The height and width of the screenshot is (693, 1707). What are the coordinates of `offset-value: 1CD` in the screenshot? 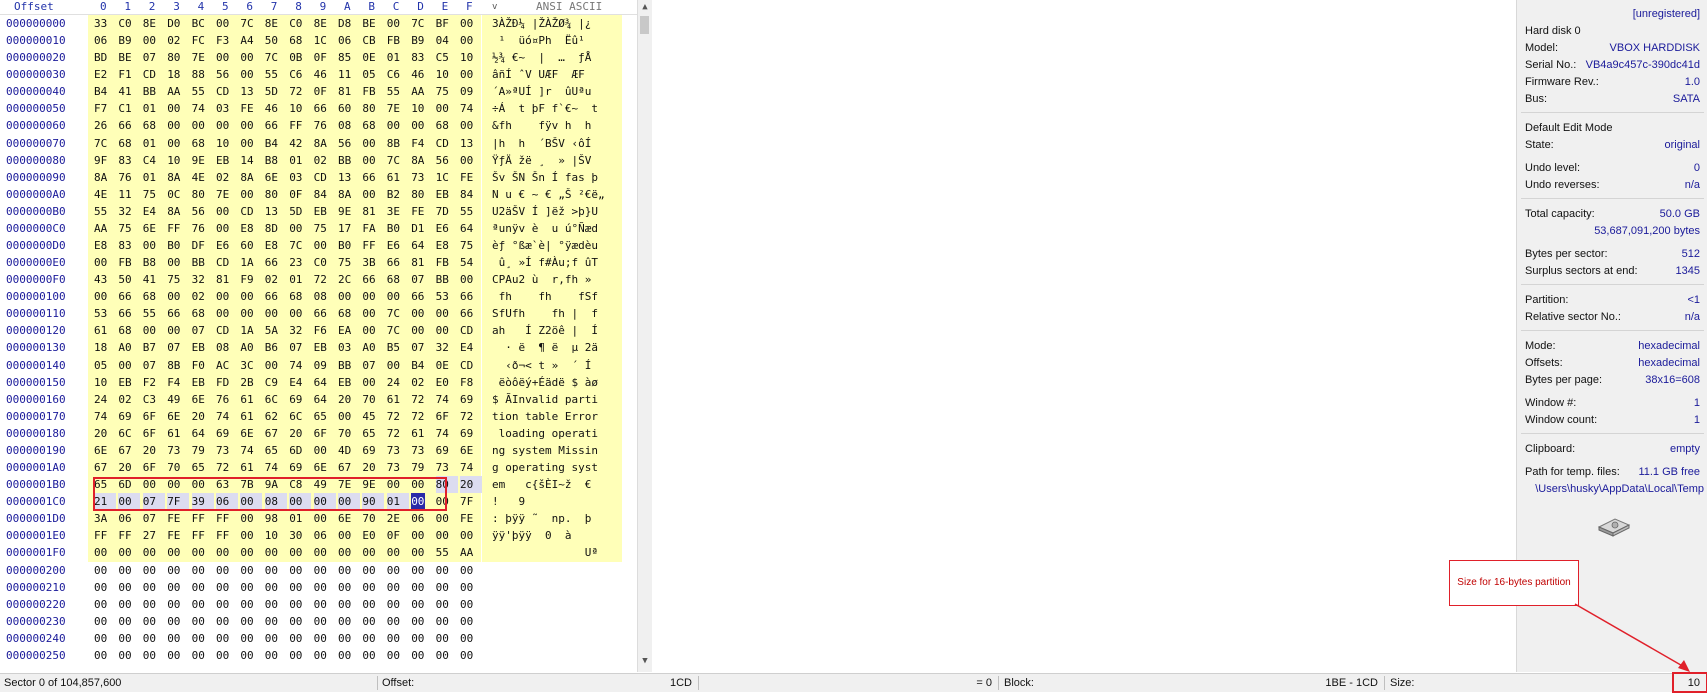 It's located at (680, 683).